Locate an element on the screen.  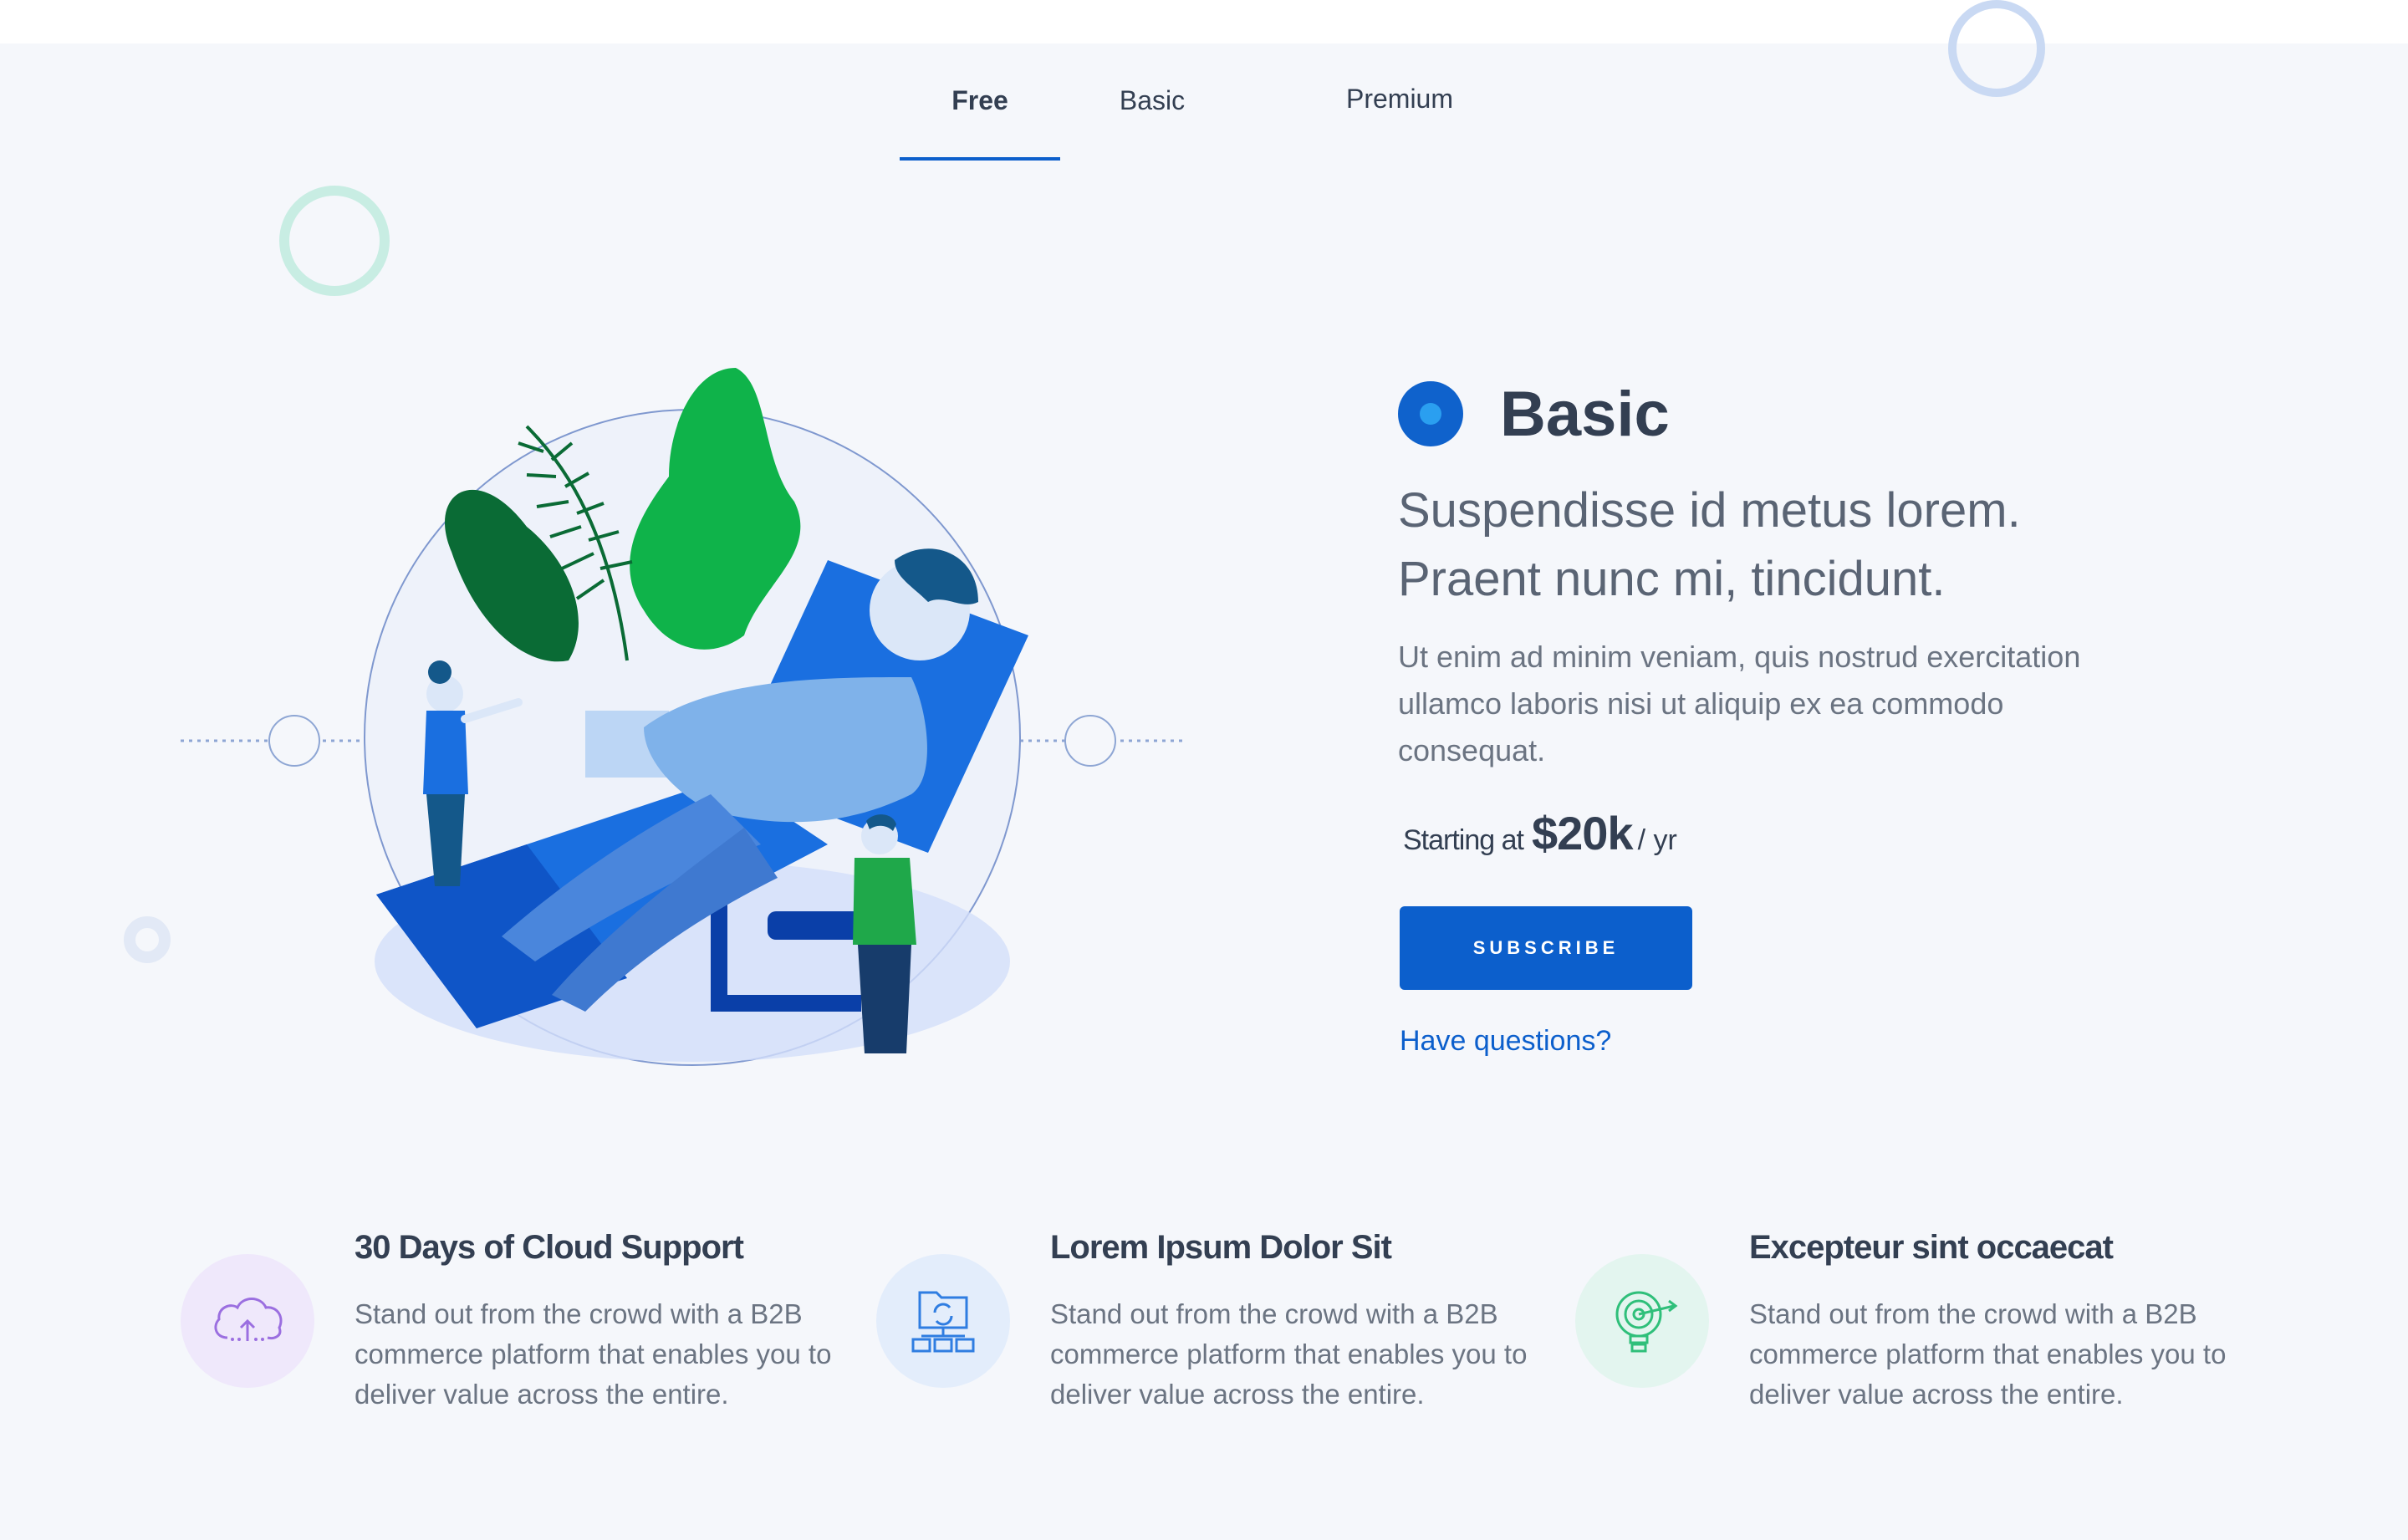
network-folder-icon is located at coordinates (943, 1321).